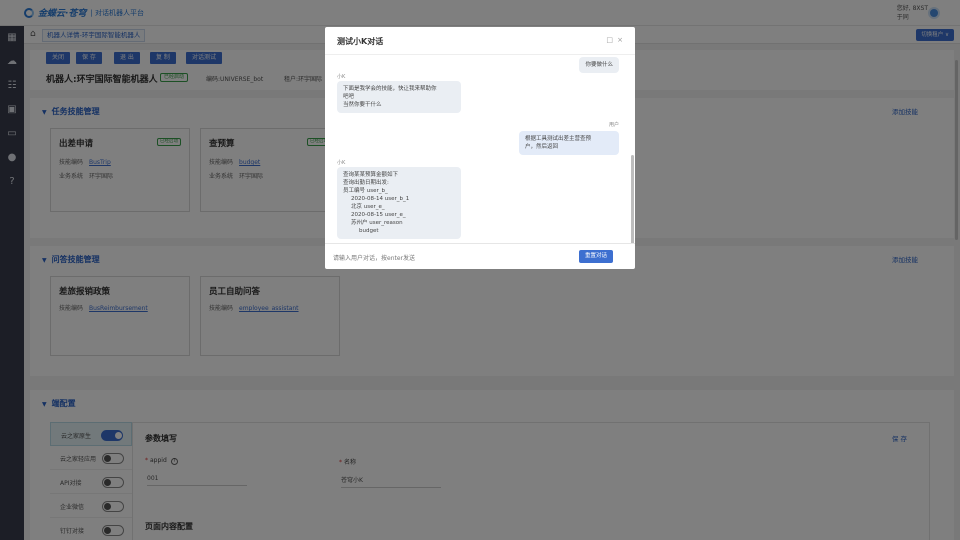 Image resolution: width=960 pixels, height=540 pixels. Describe the element at coordinates (599, 65) in the screenshot. I see `chat-bubble: 你要做什么` at that location.